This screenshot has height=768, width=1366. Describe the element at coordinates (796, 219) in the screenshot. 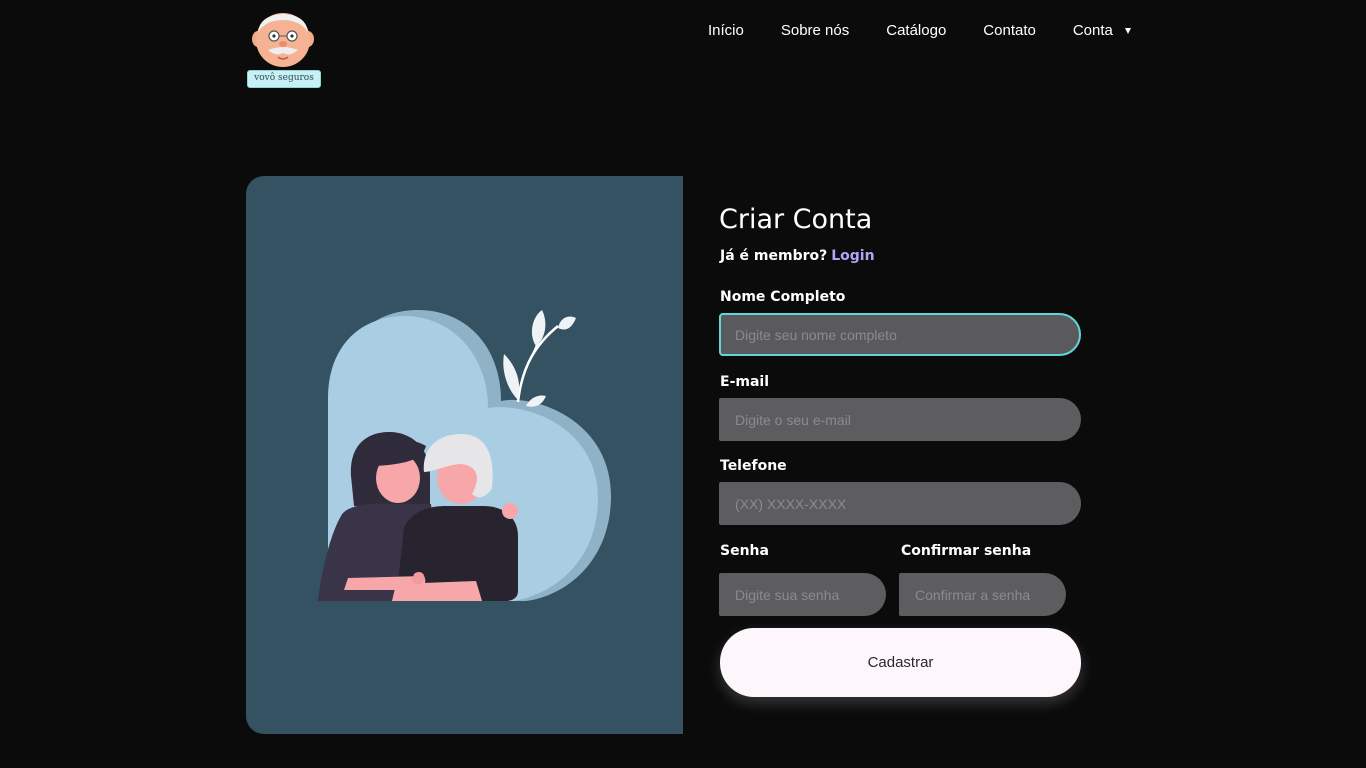

I see `page-title: Criar Conta` at that location.